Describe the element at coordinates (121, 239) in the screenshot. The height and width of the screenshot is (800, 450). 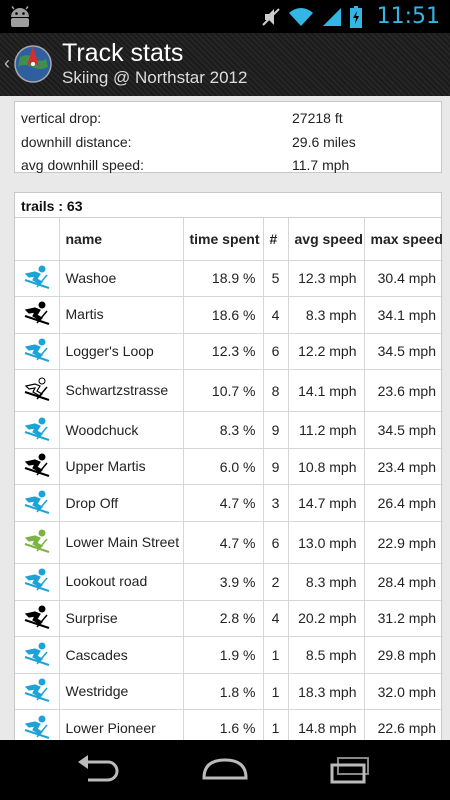
I see `column-header-name: name` at that location.